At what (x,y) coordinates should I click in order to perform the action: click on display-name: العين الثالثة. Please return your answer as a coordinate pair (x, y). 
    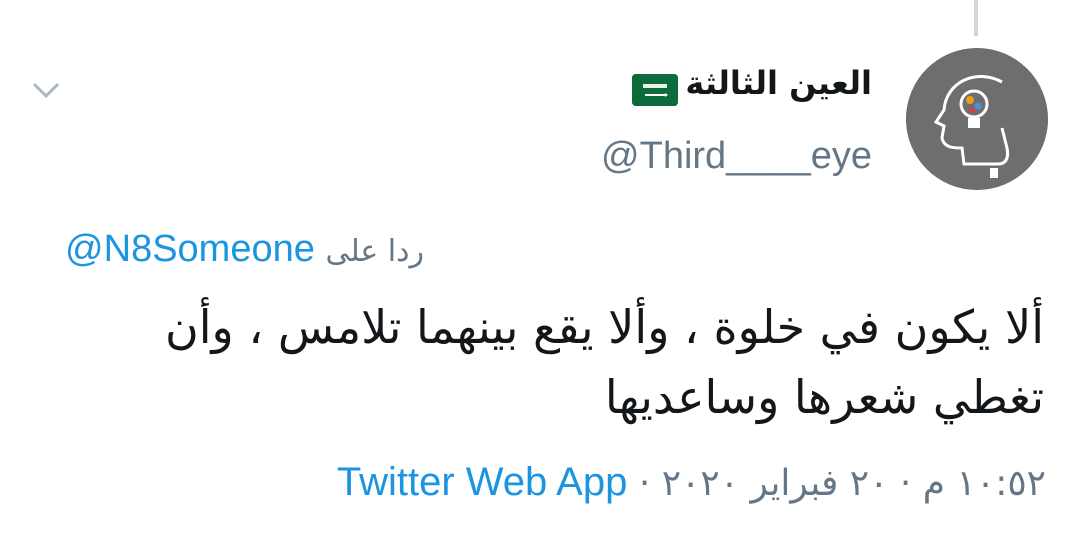
    Looking at the image, I should click on (778, 83).